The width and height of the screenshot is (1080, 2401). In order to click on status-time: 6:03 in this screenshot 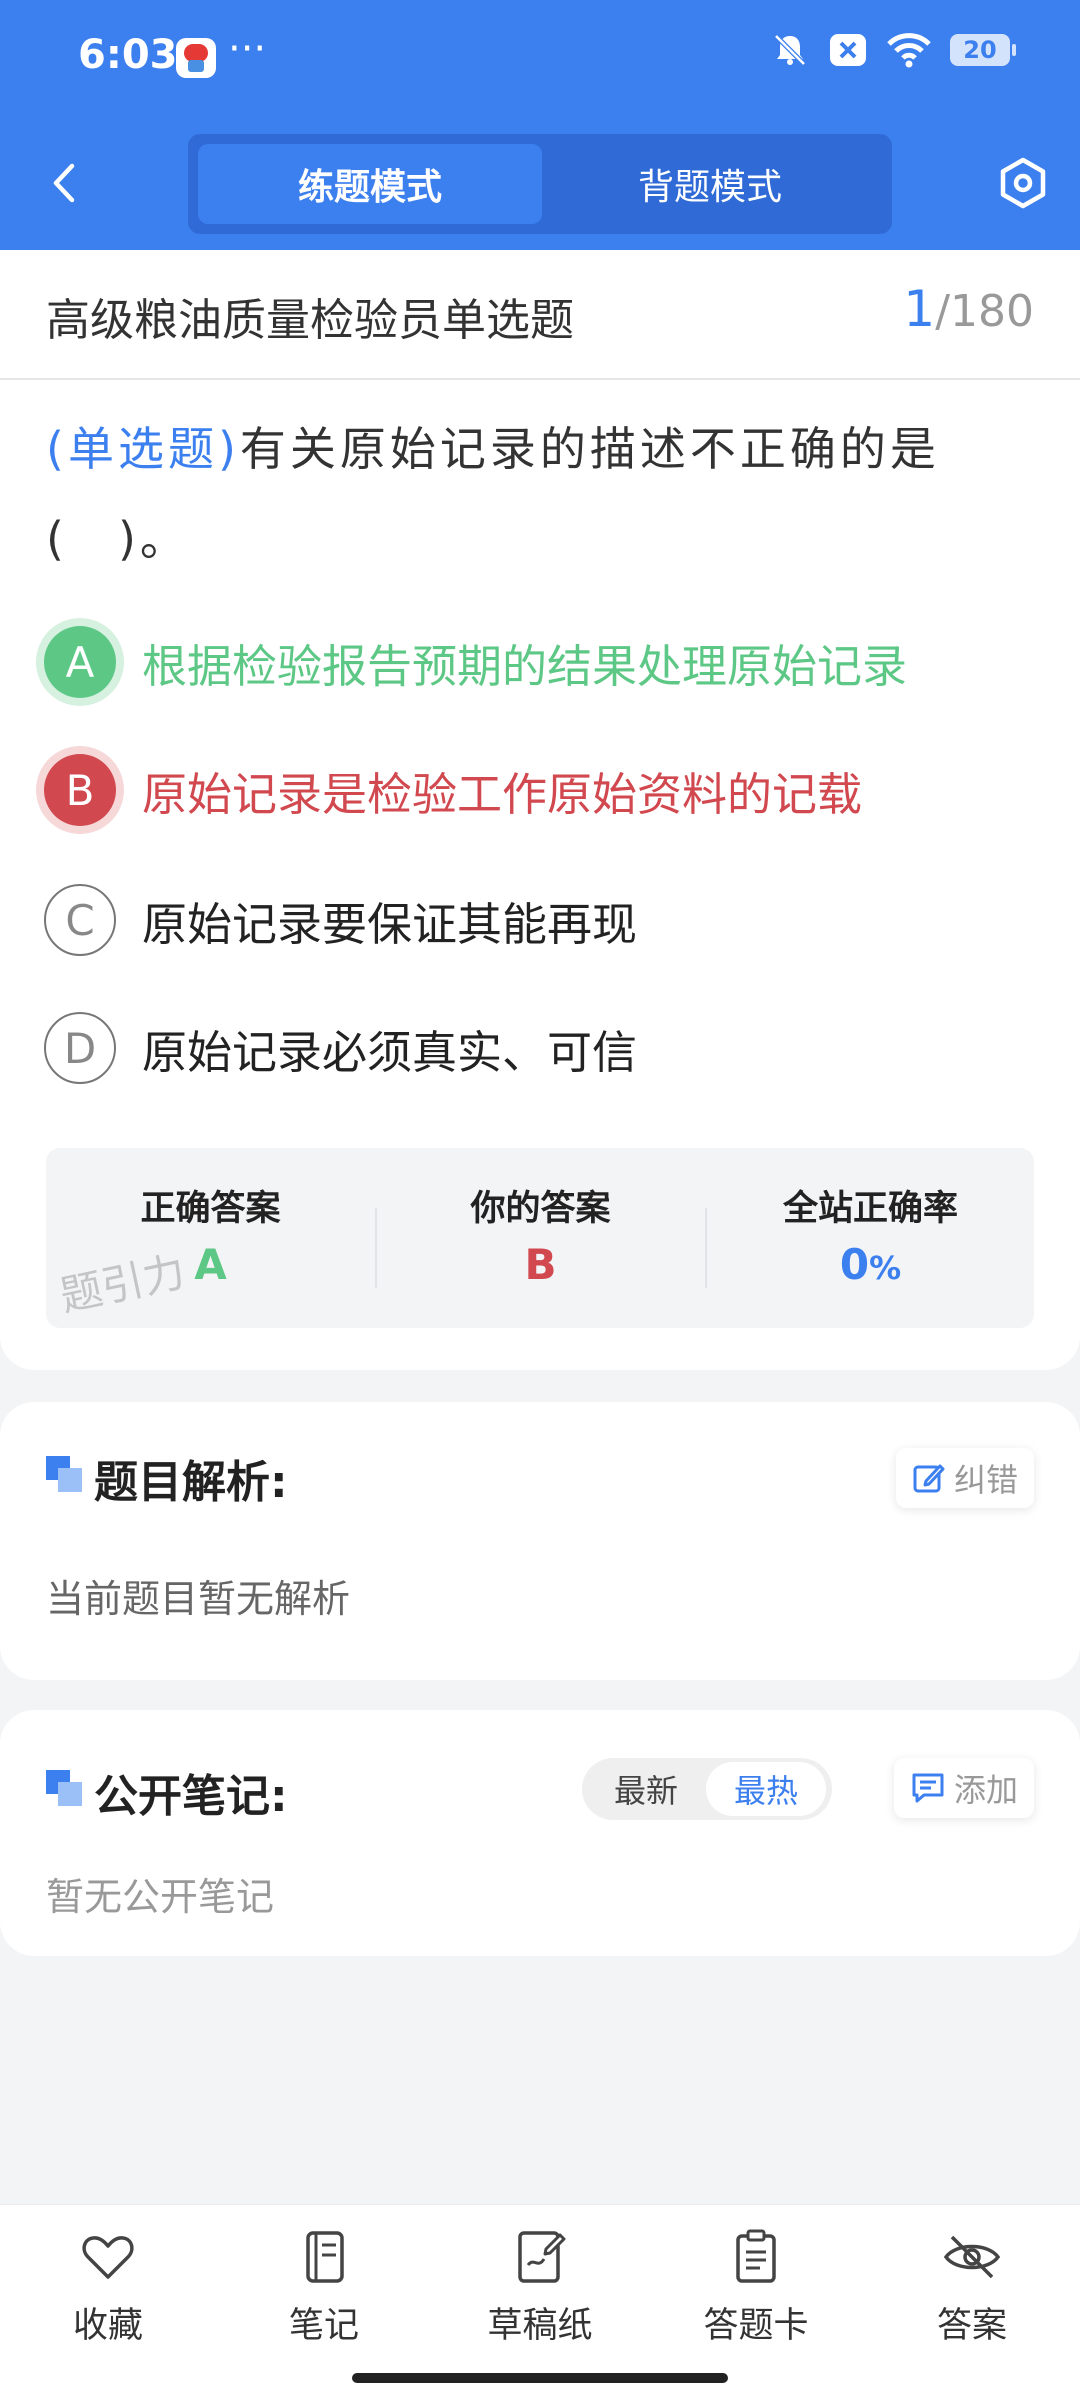, I will do `click(128, 55)`.